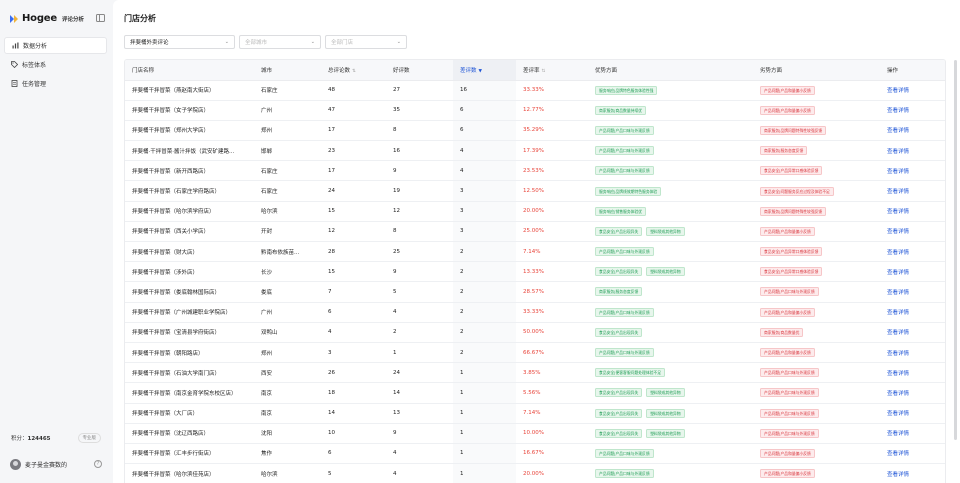  I want to click on store-select: 全部门店 ⌄, so click(366, 42).